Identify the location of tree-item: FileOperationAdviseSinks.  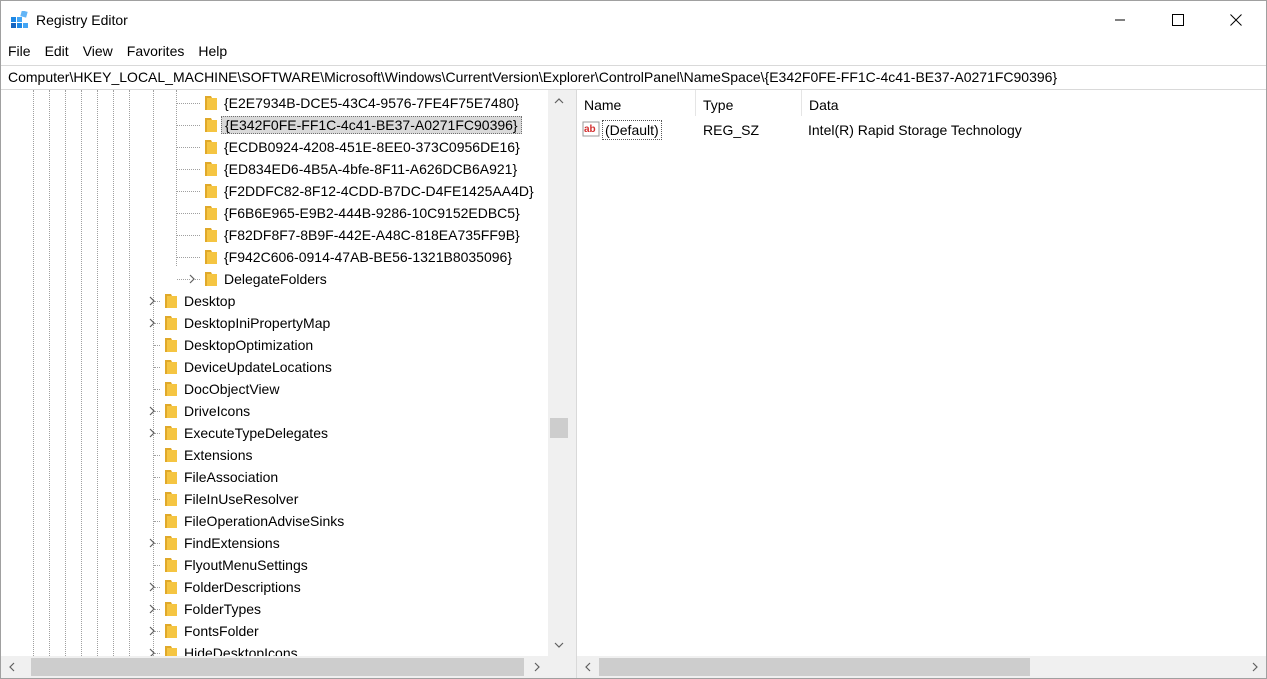
(274, 521).